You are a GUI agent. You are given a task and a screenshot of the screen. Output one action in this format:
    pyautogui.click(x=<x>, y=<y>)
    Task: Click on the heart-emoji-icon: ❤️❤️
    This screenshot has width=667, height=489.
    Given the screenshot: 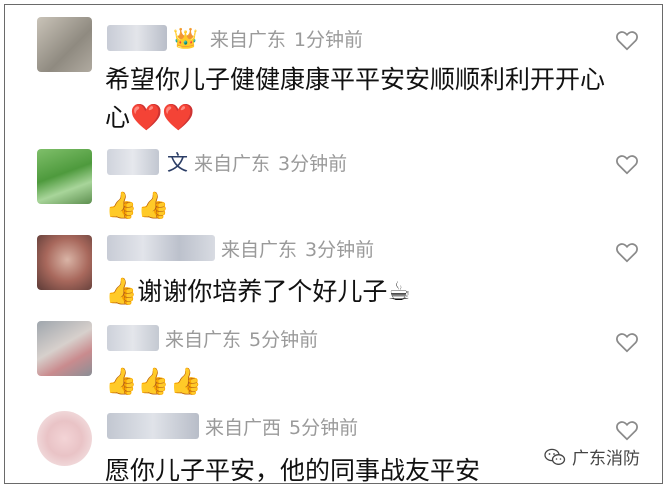 What is the action you would take?
    pyautogui.click(x=162, y=118)
    